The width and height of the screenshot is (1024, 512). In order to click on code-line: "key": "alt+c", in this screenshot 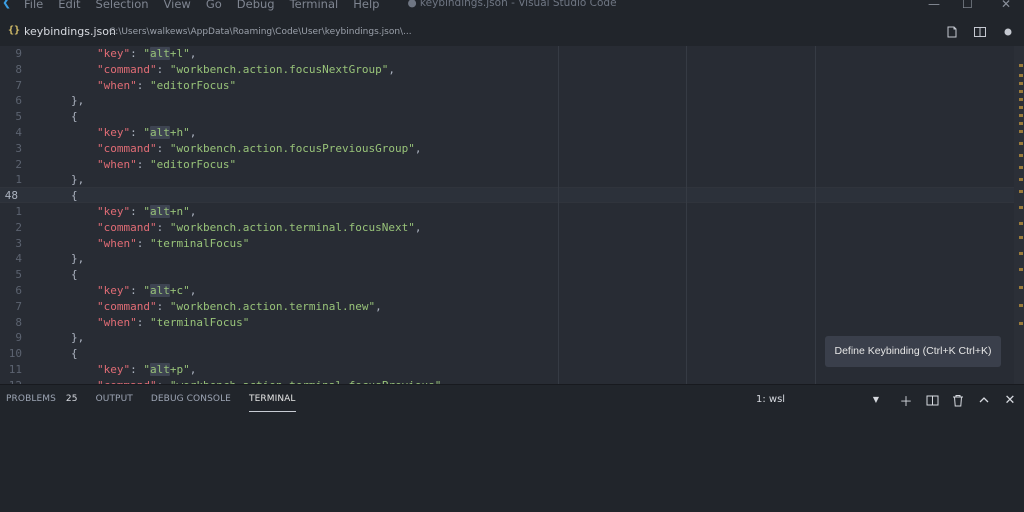, I will do `click(535, 291)`.